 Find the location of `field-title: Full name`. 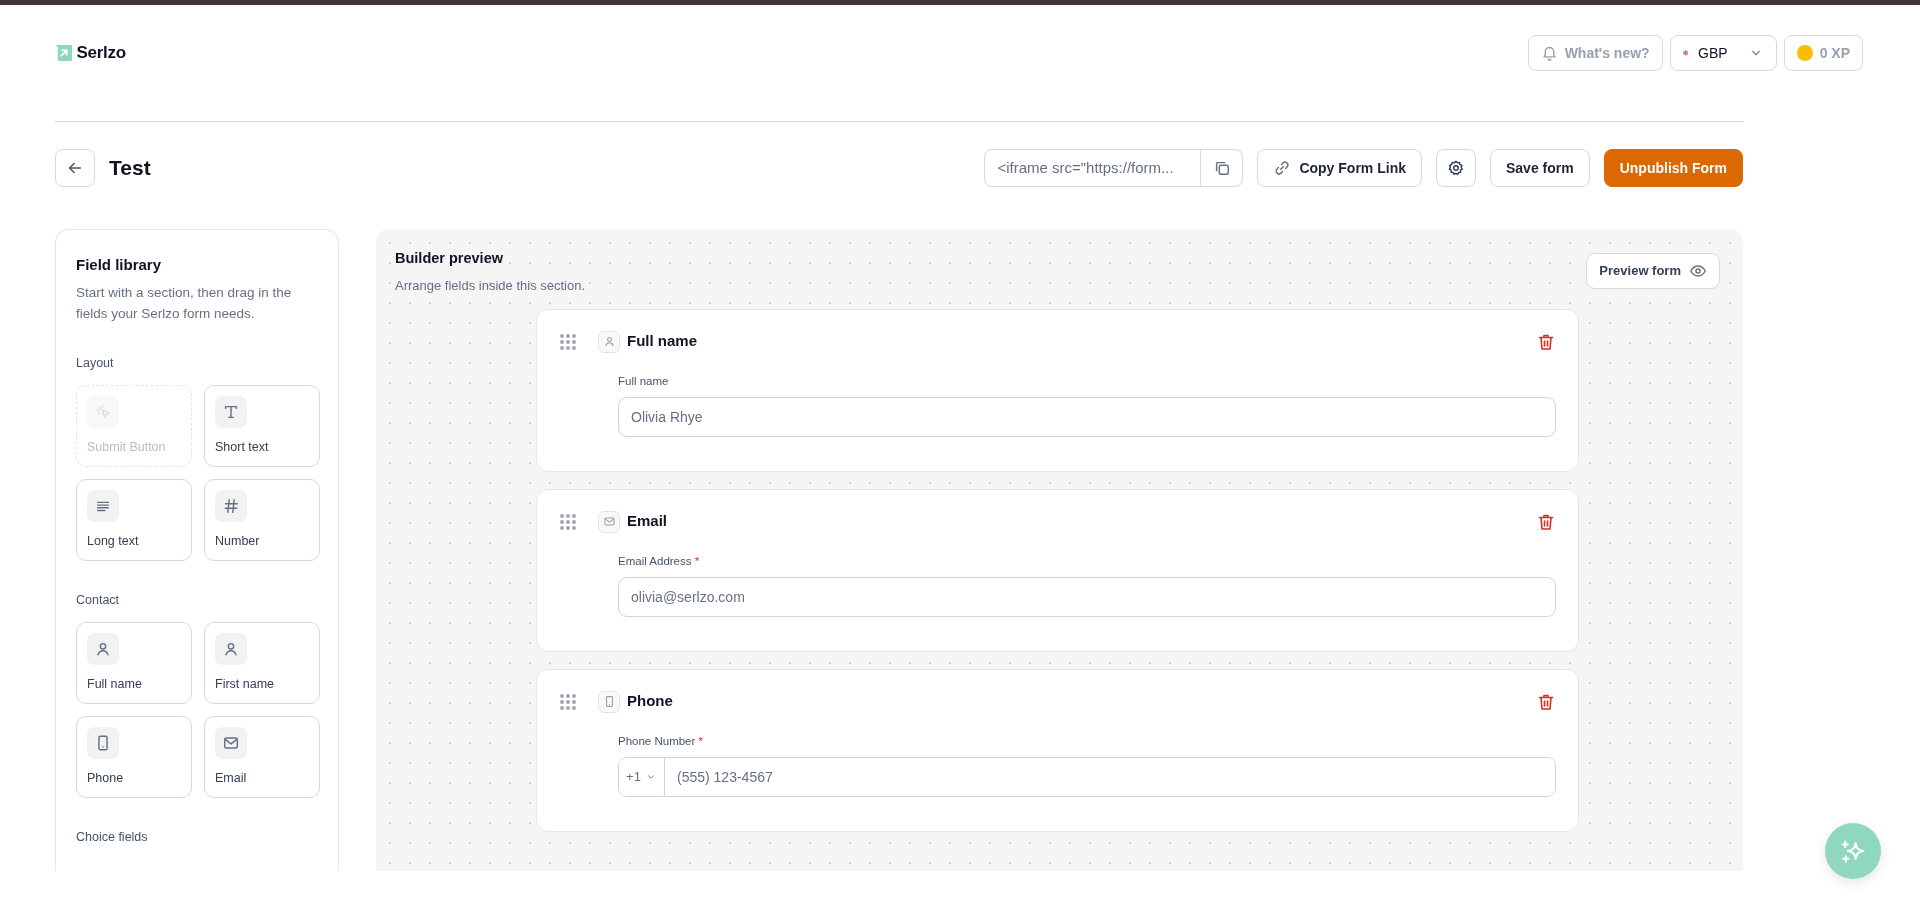

field-title: Full name is located at coordinates (662, 341).